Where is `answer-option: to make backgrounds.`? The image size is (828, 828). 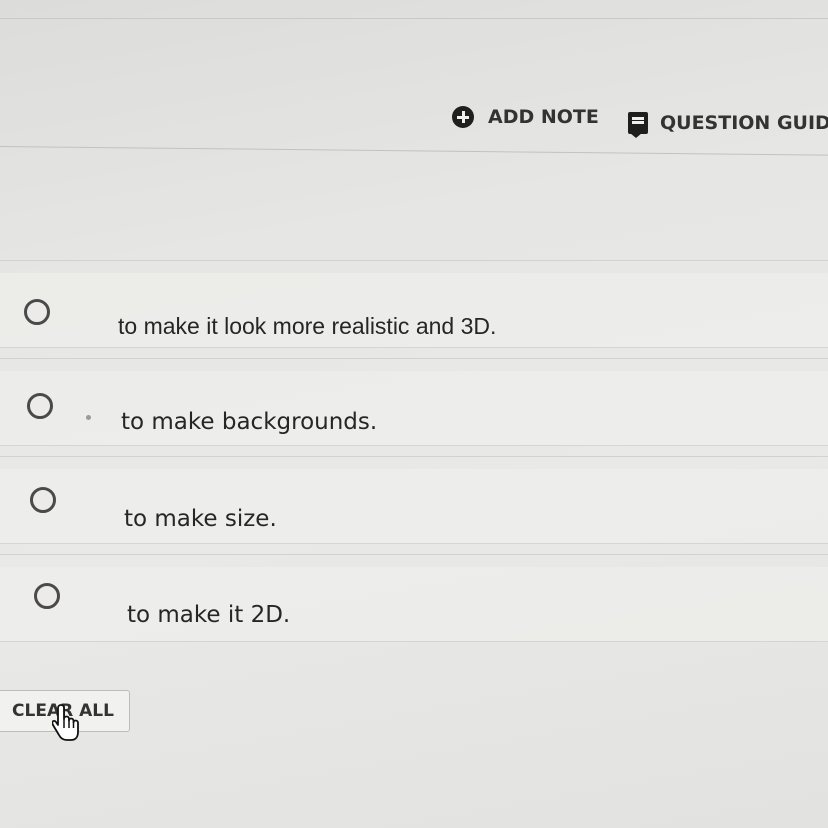 answer-option: to make backgrounds. is located at coordinates (414, 407).